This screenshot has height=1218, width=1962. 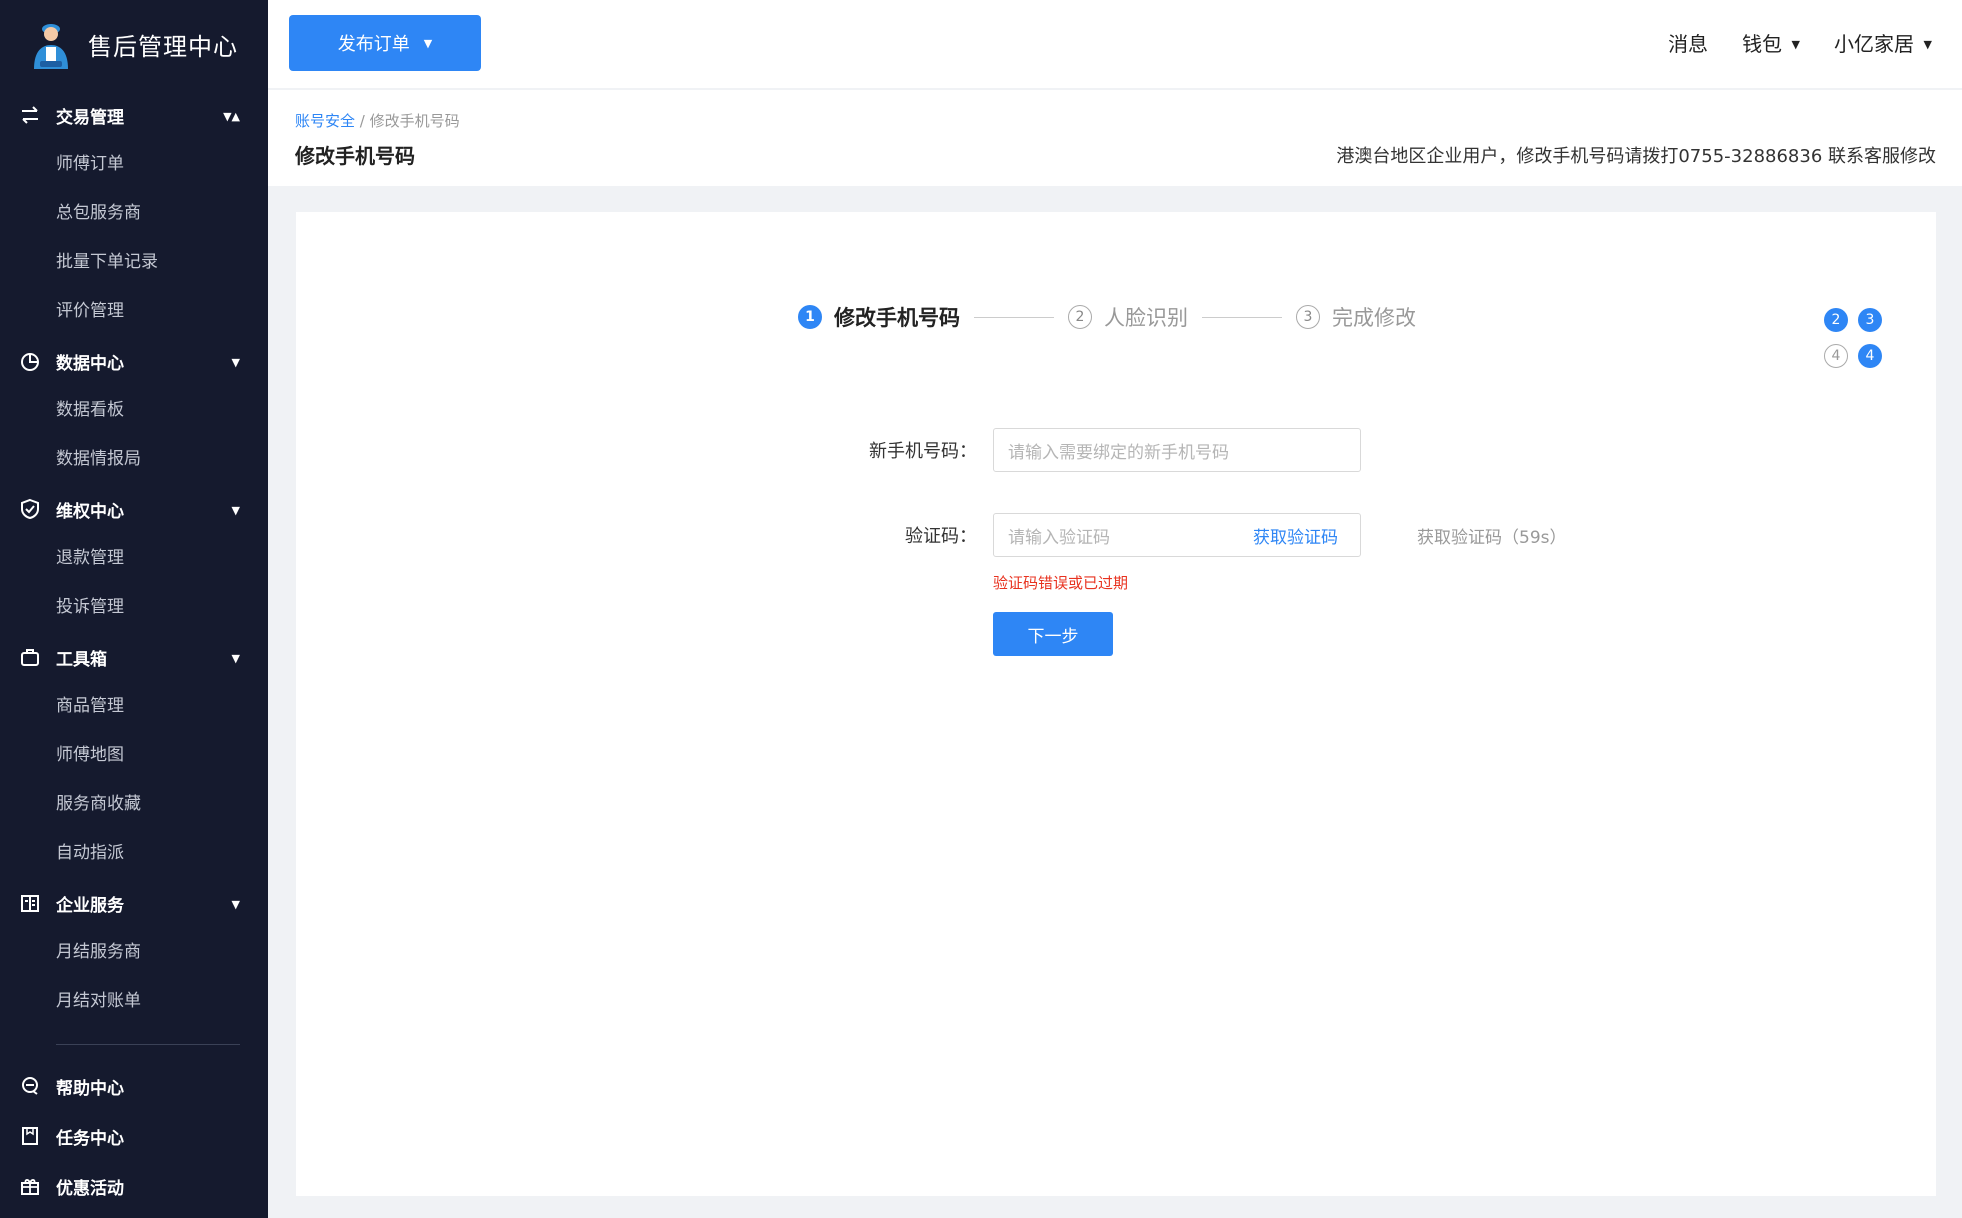 I want to click on messages-link: 消息, so click(x=1688, y=42).